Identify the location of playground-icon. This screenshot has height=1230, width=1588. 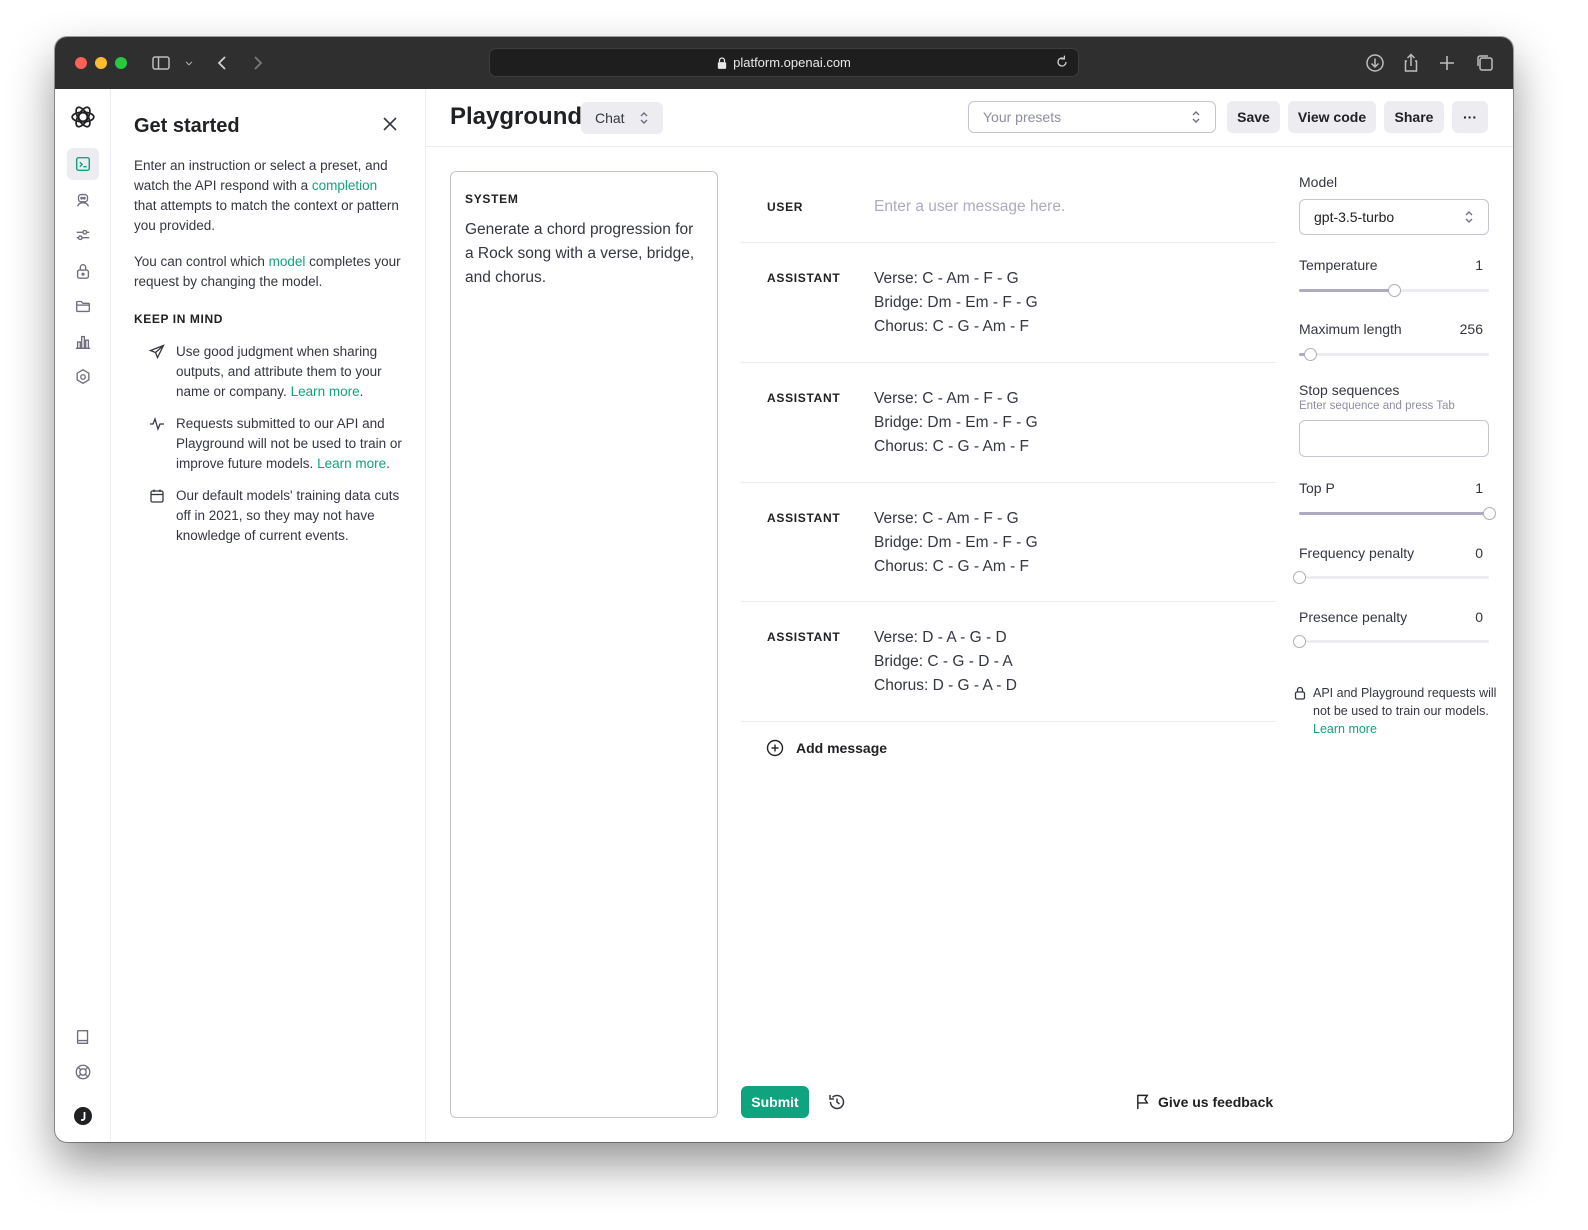
(83, 164).